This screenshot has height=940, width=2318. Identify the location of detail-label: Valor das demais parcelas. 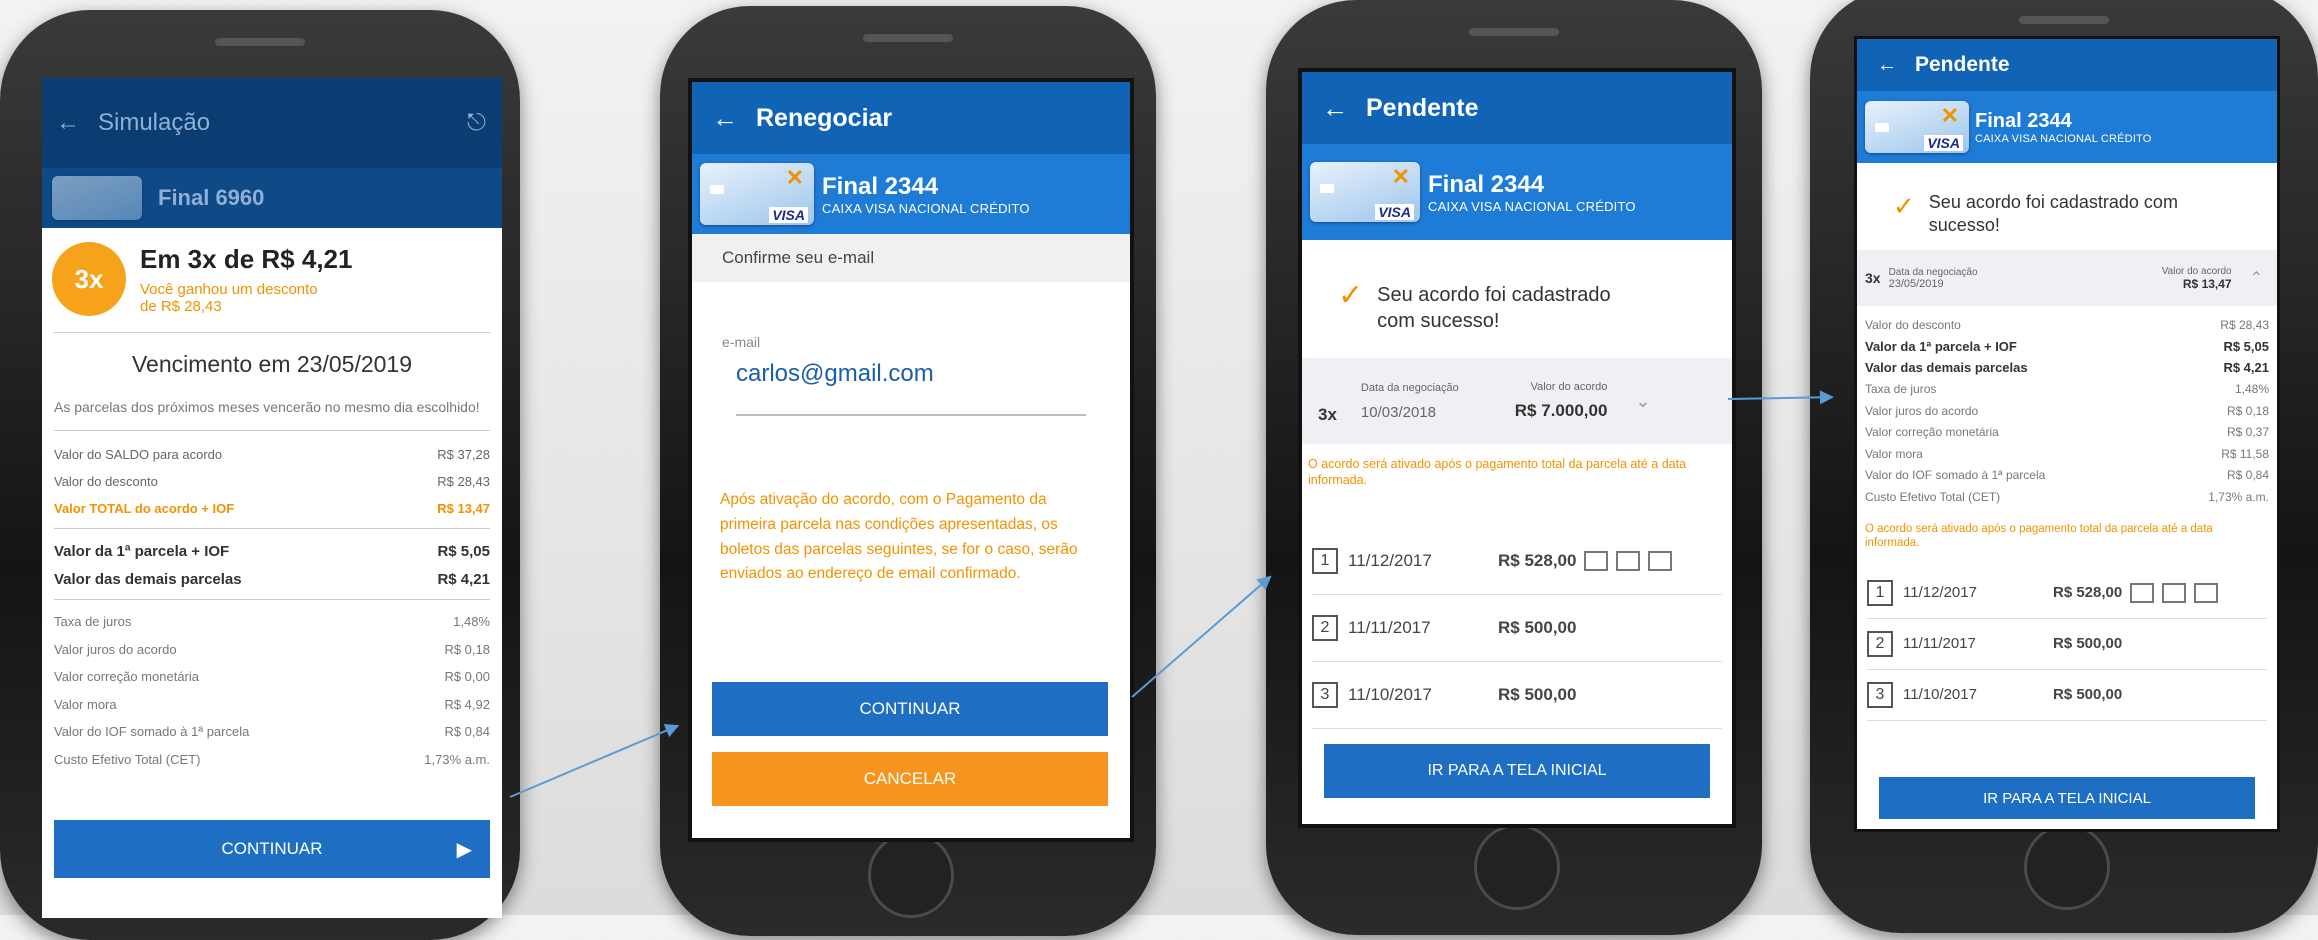
(148, 579).